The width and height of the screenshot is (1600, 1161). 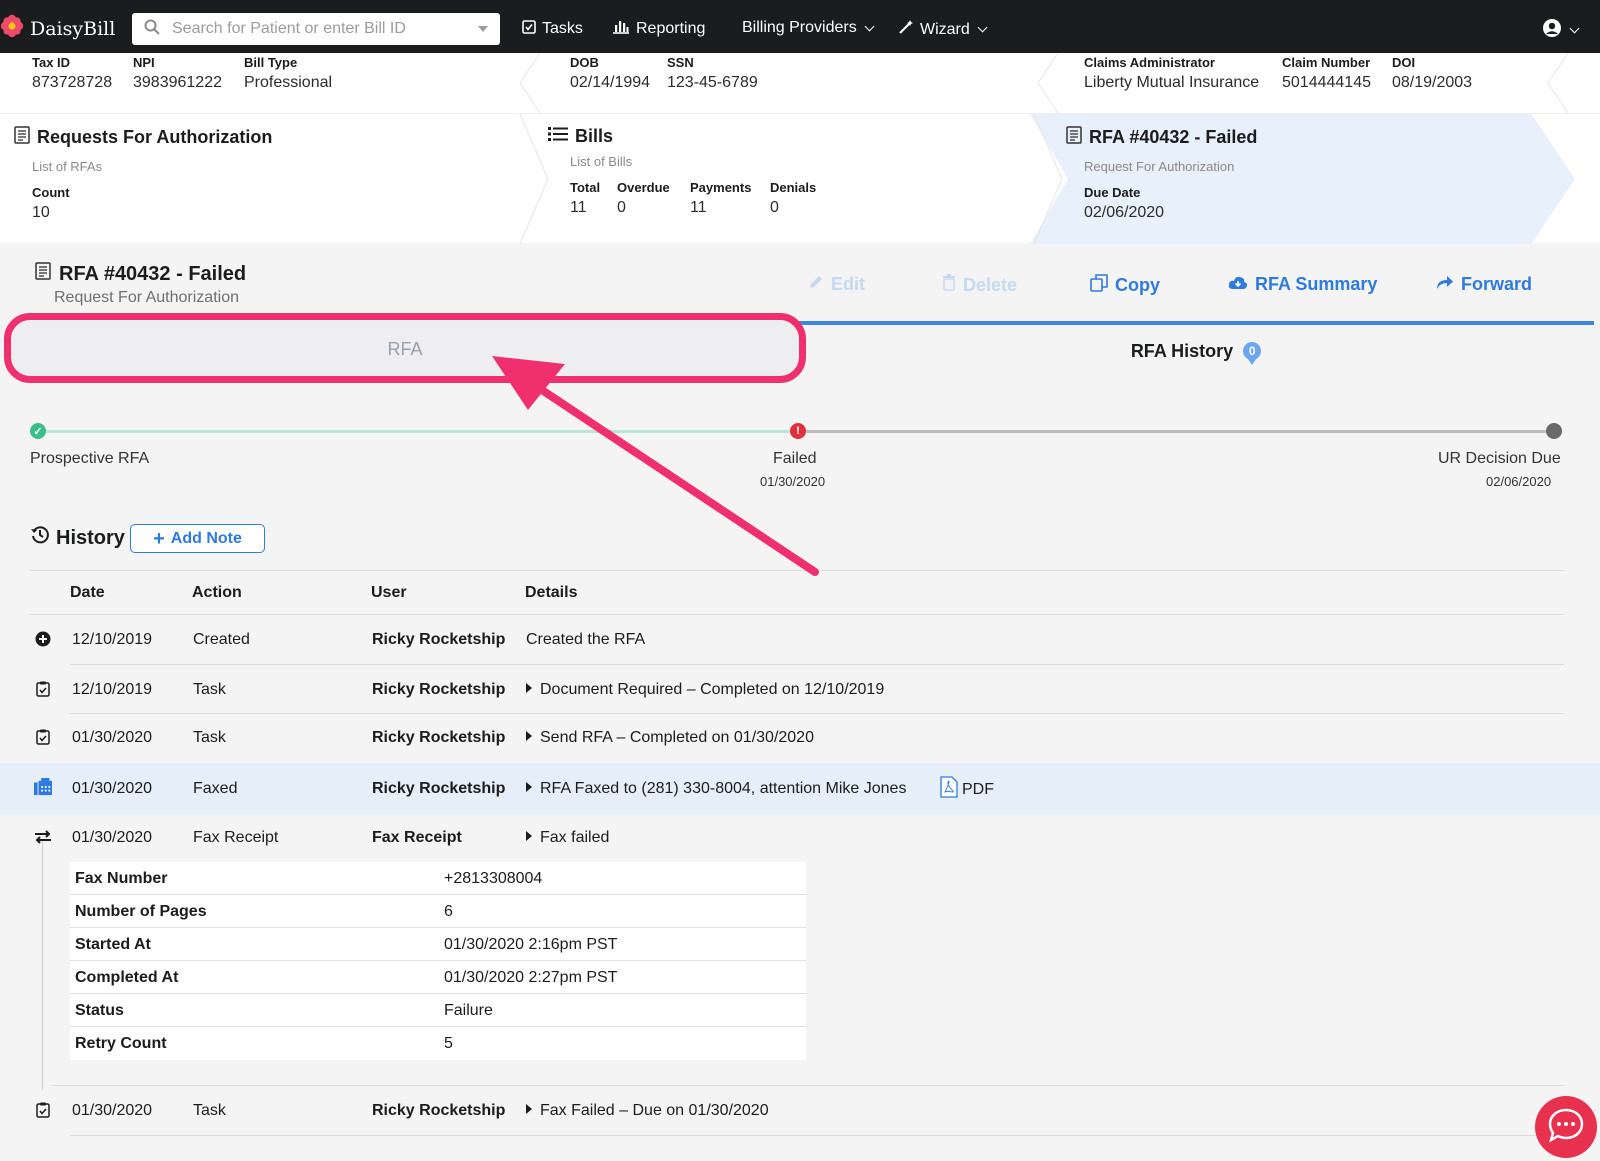 I want to click on annotation-arrow, so click(x=655, y=466).